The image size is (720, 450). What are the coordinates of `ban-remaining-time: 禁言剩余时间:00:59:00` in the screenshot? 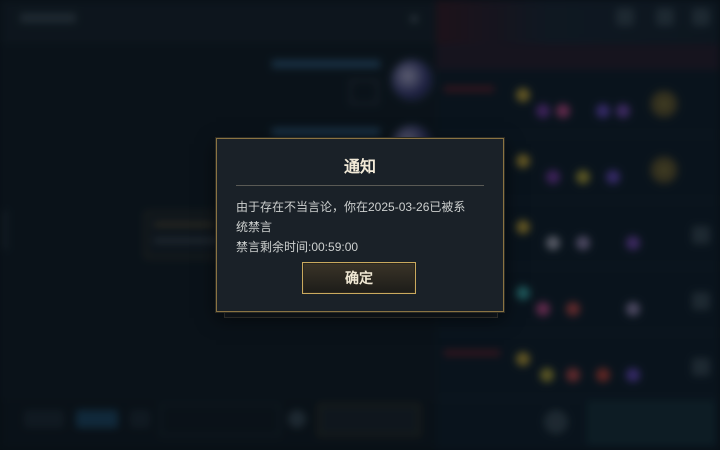 It's located at (297, 247).